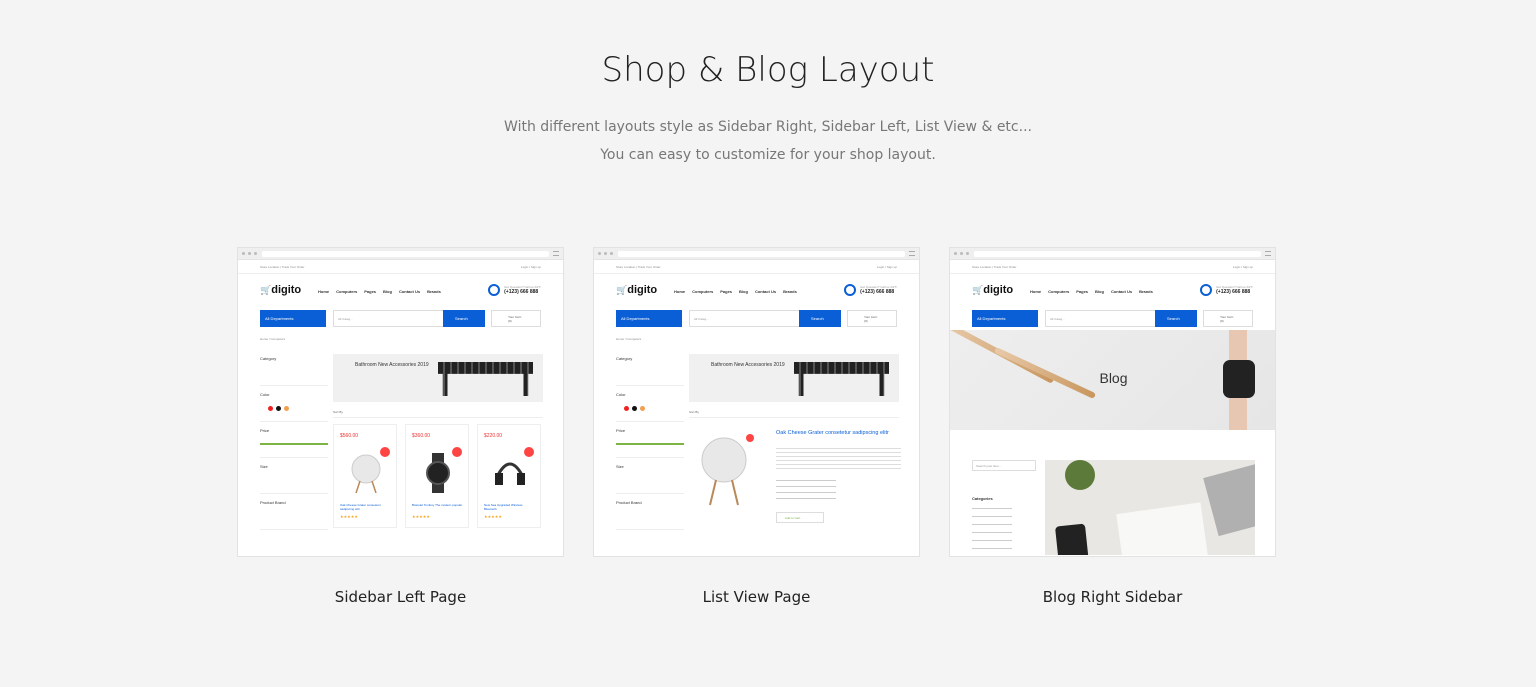 This screenshot has width=1536, height=687. I want to click on caption-blog-right: Blog Right Sidebar, so click(1112, 597).